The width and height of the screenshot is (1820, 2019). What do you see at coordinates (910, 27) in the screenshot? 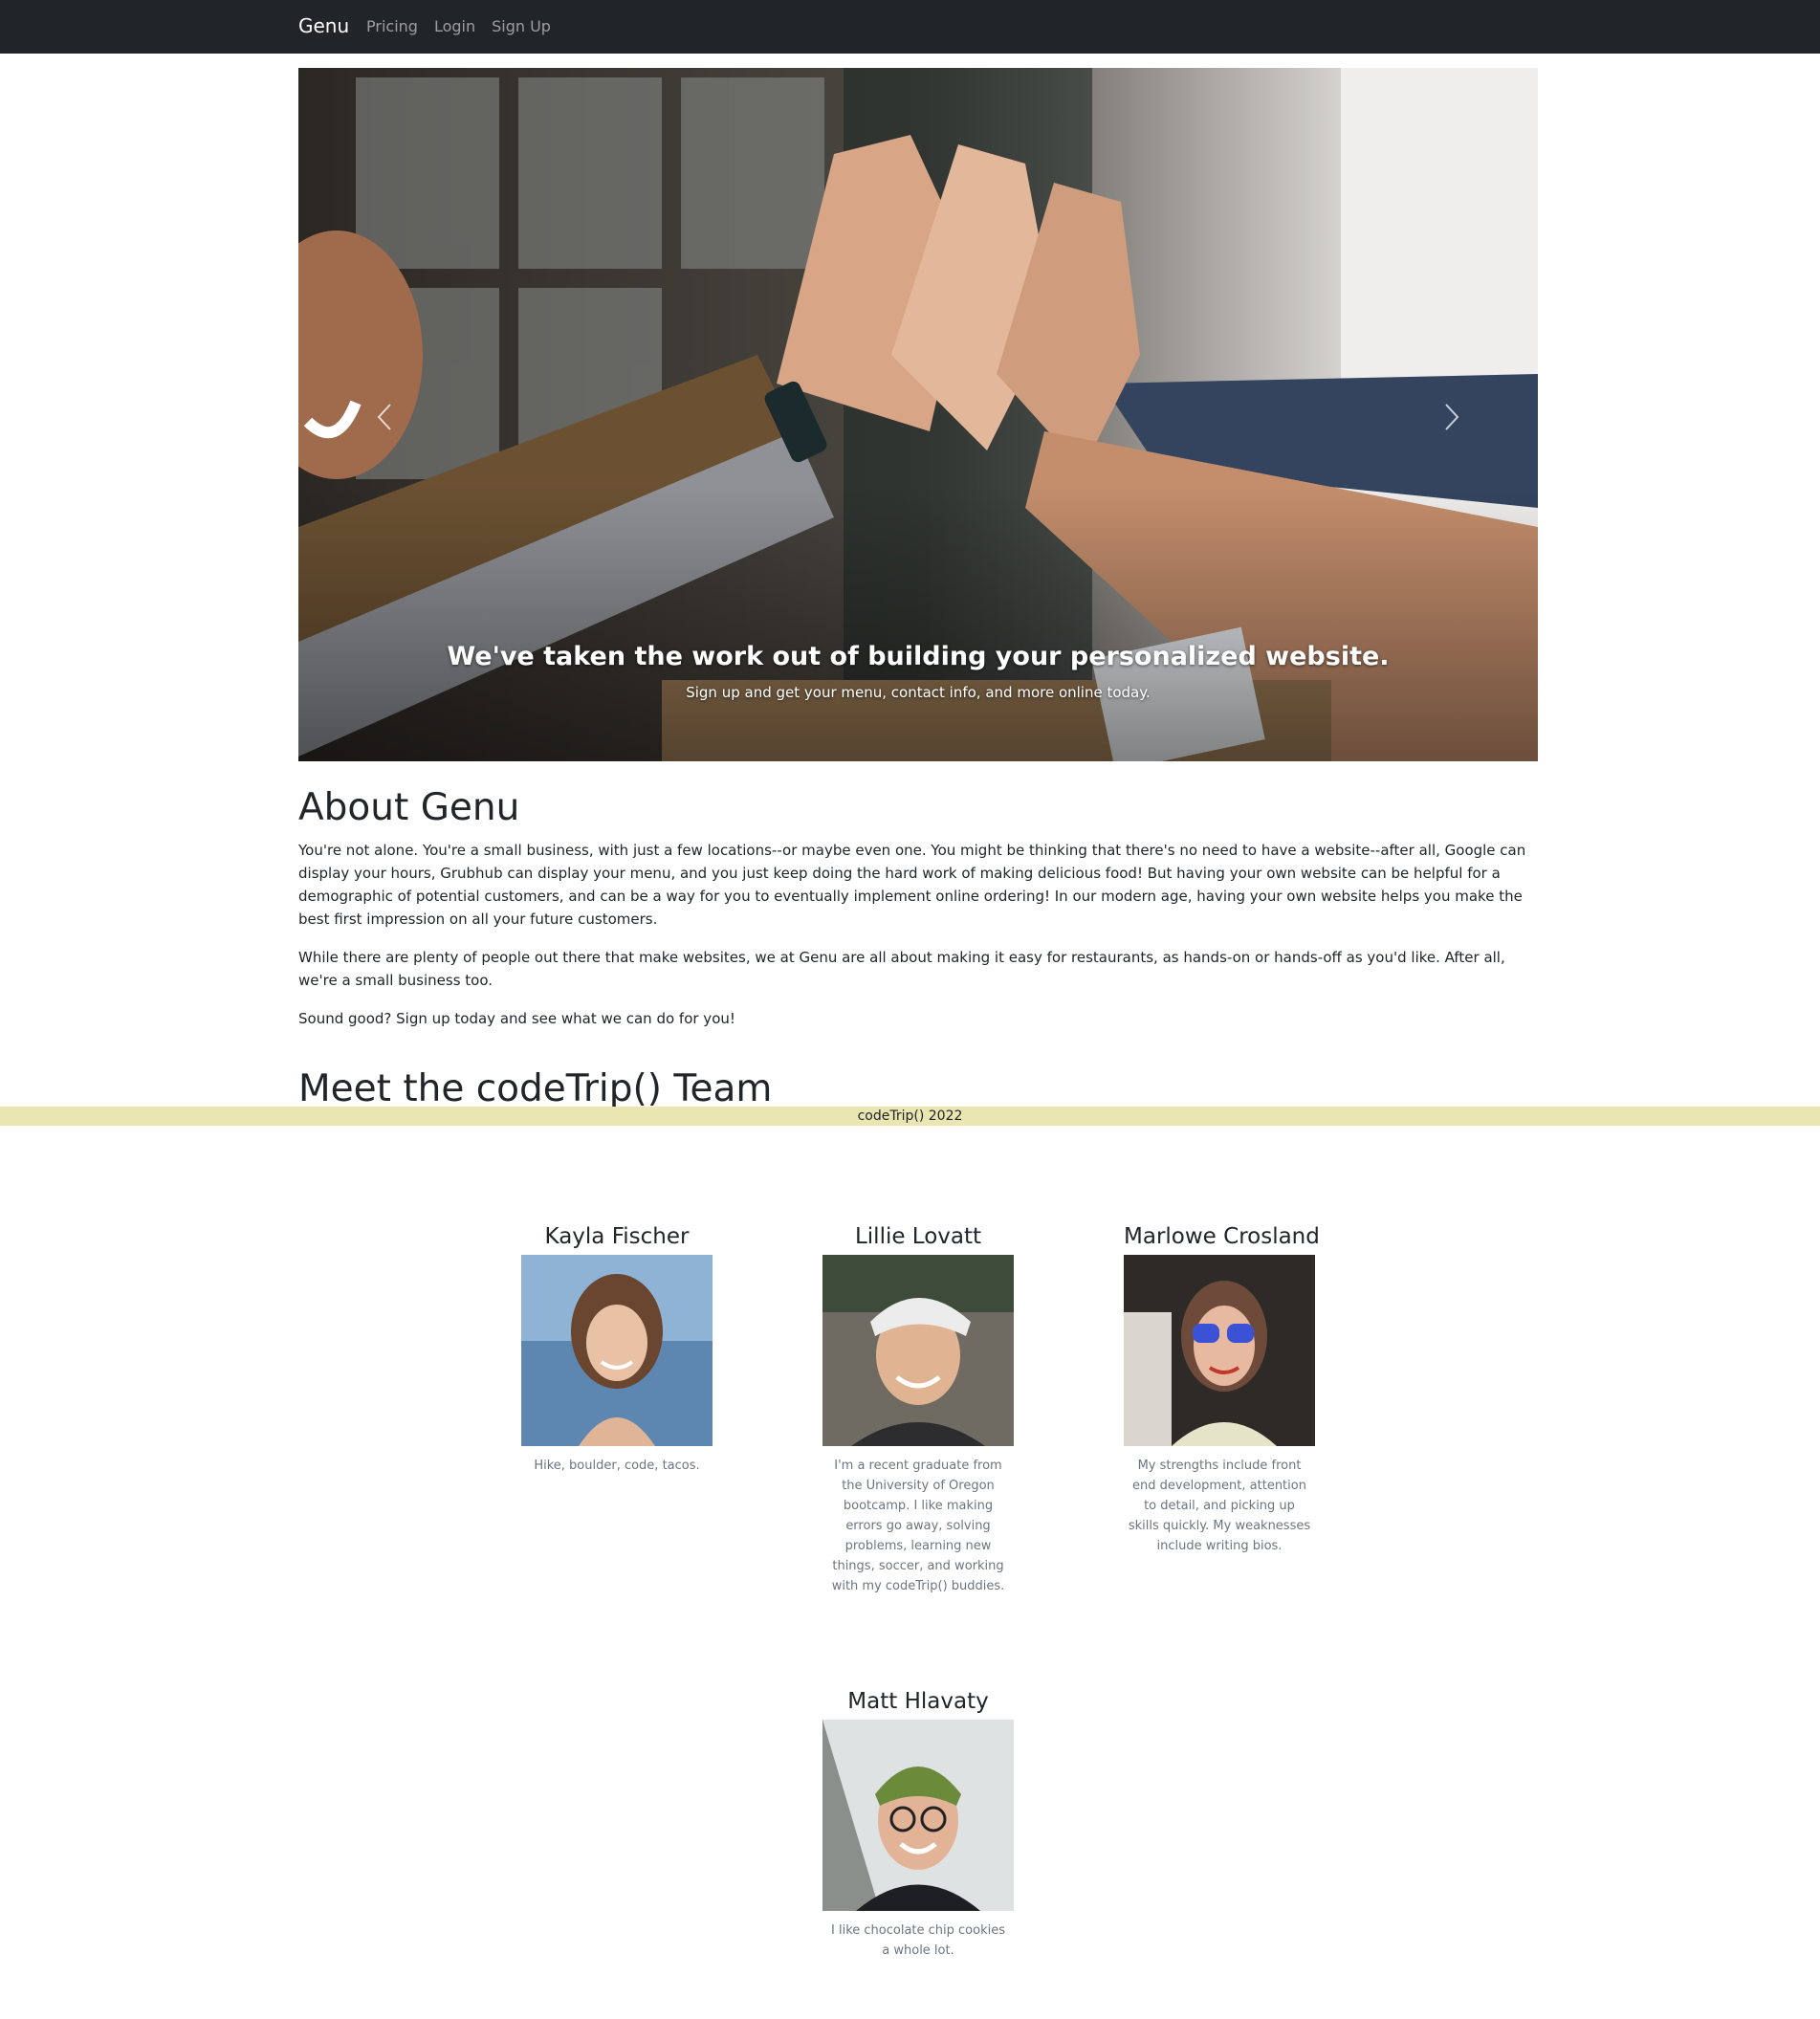
I see `navbar: Genu Pricing Login Sign Up` at bounding box center [910, 27].